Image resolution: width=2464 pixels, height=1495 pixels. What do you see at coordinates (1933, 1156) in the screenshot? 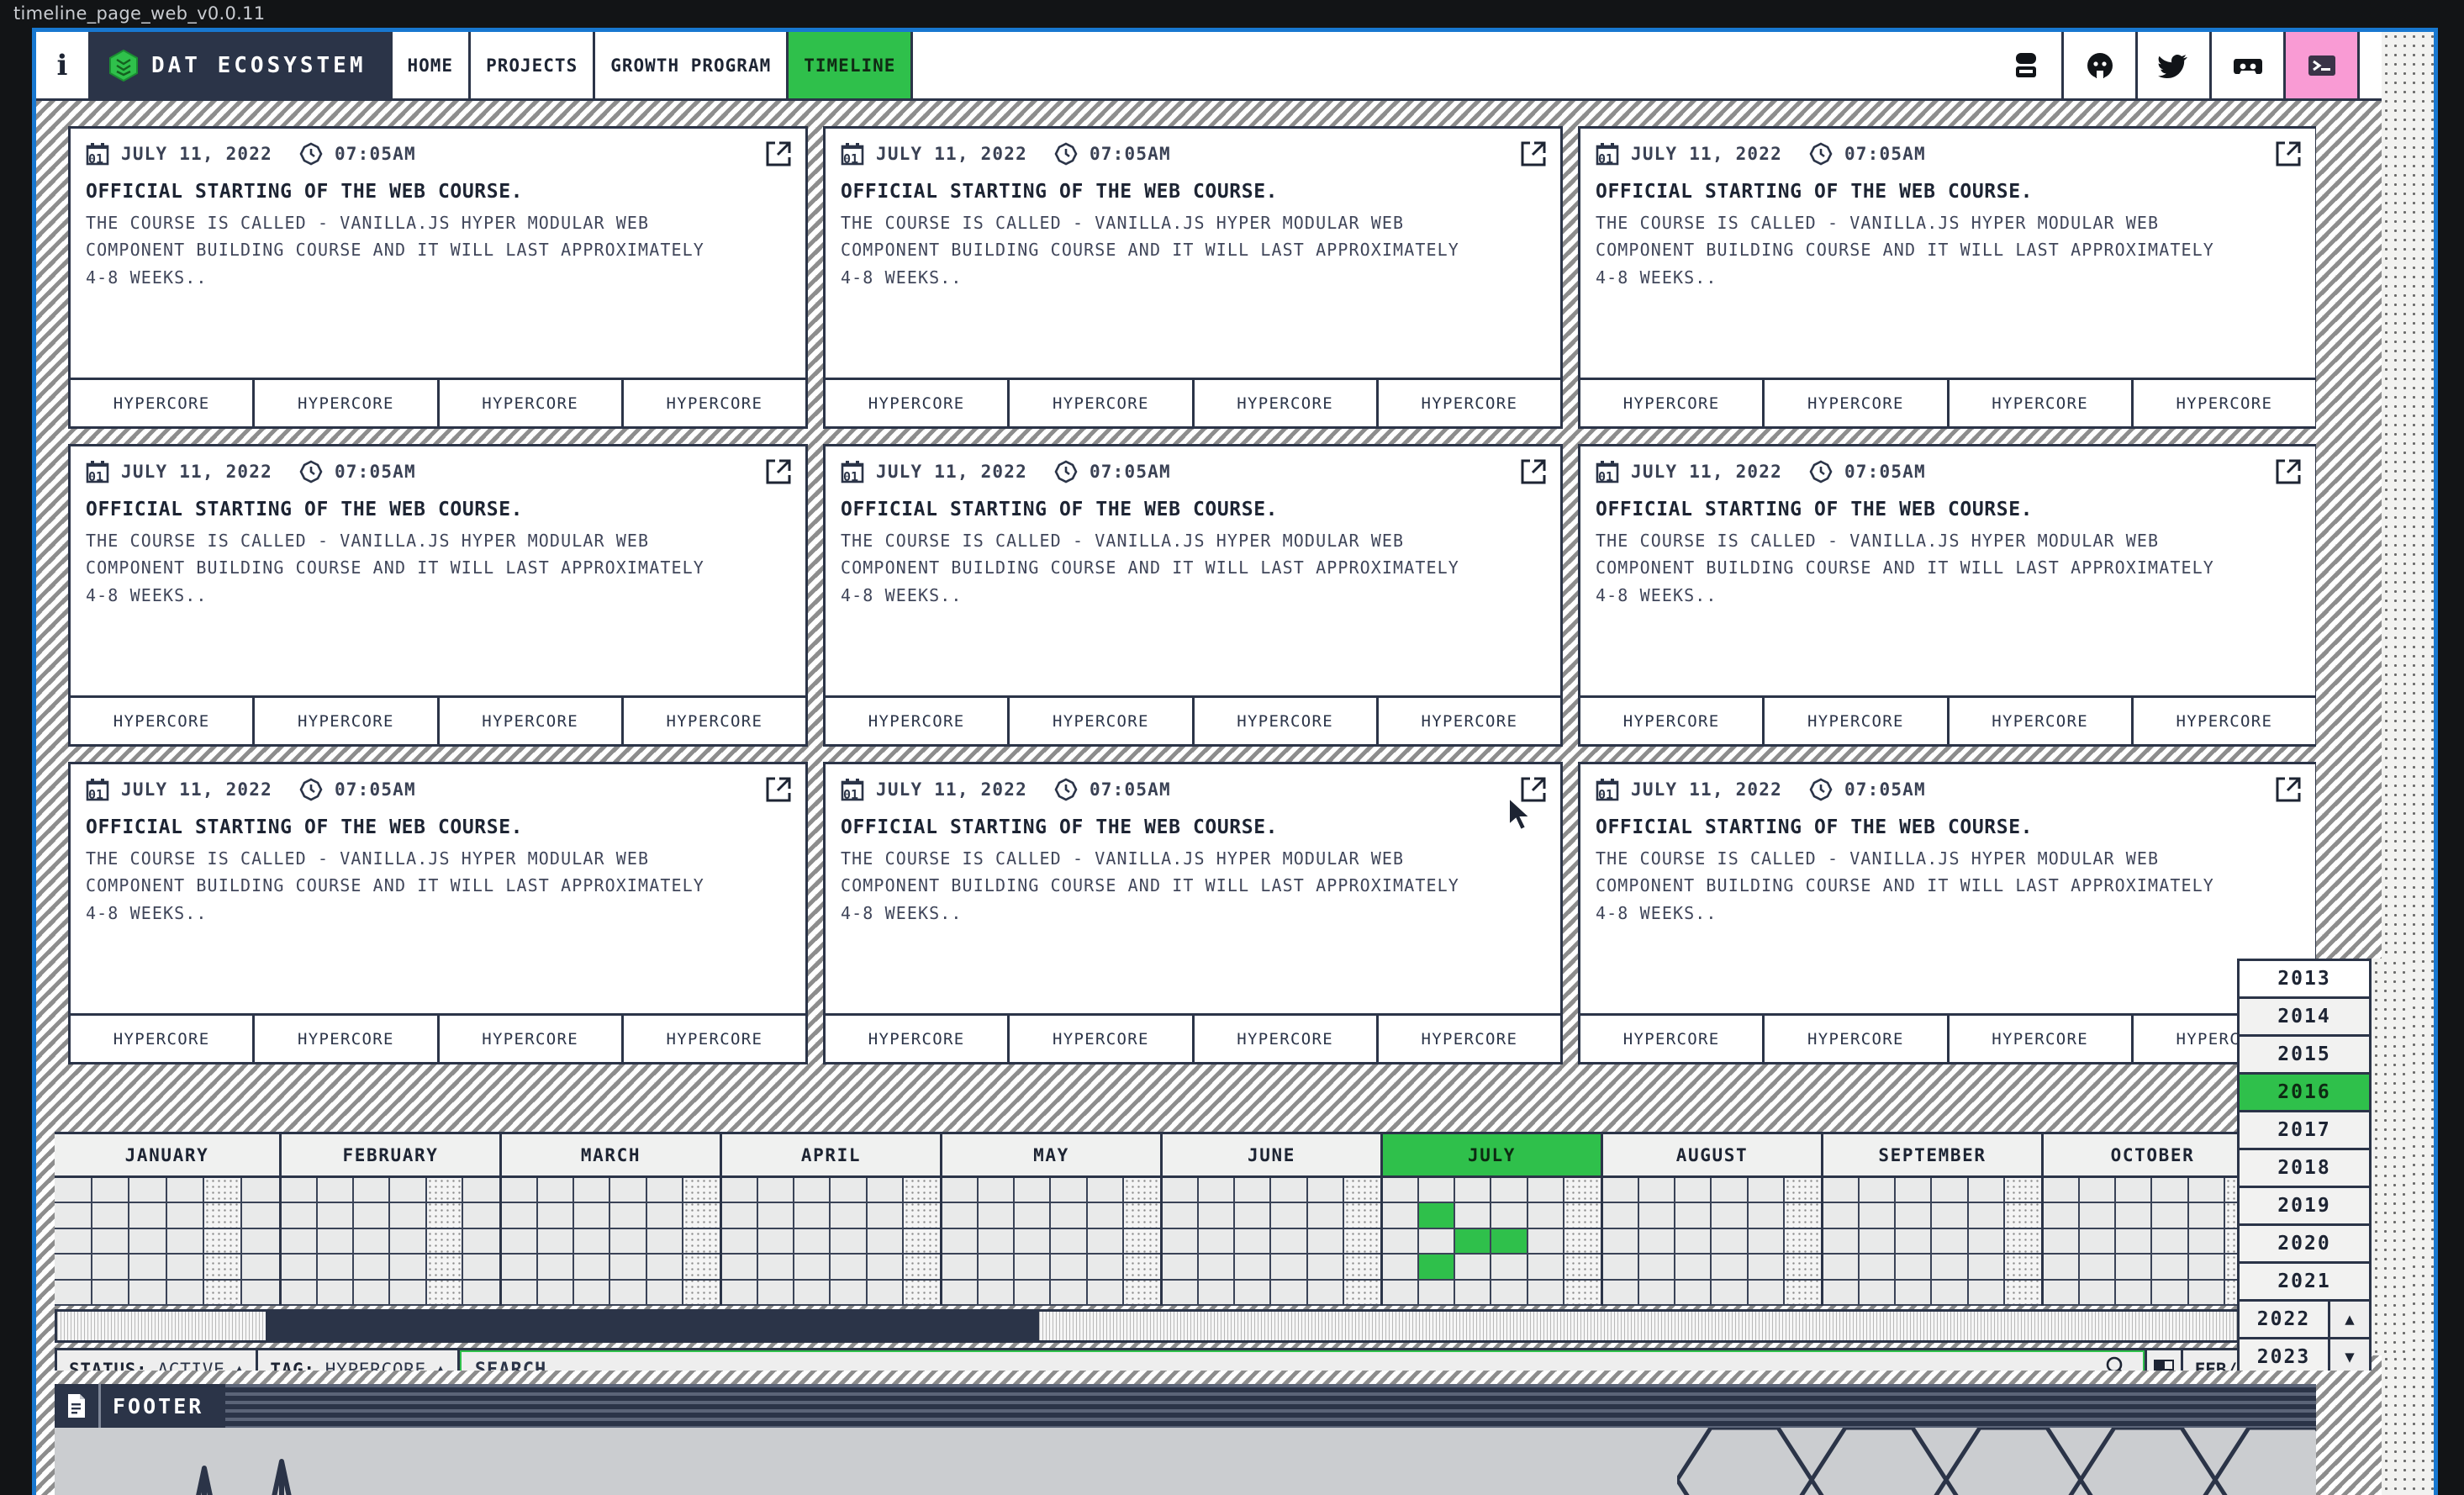
I see `month-header-cell: SEPTEMBER` at bounding box center [1933, 1156].